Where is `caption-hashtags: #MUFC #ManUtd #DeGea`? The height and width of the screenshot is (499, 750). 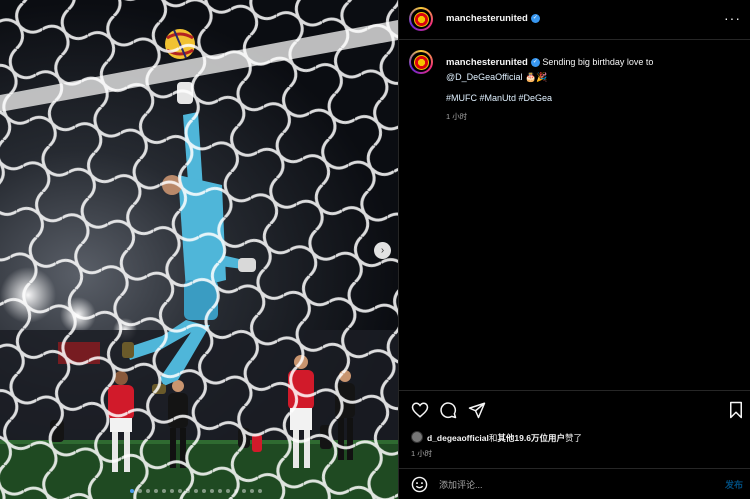 caption-hashtags: #MUFC #ManUtd #DeGea is located at coordinates (499, 98).